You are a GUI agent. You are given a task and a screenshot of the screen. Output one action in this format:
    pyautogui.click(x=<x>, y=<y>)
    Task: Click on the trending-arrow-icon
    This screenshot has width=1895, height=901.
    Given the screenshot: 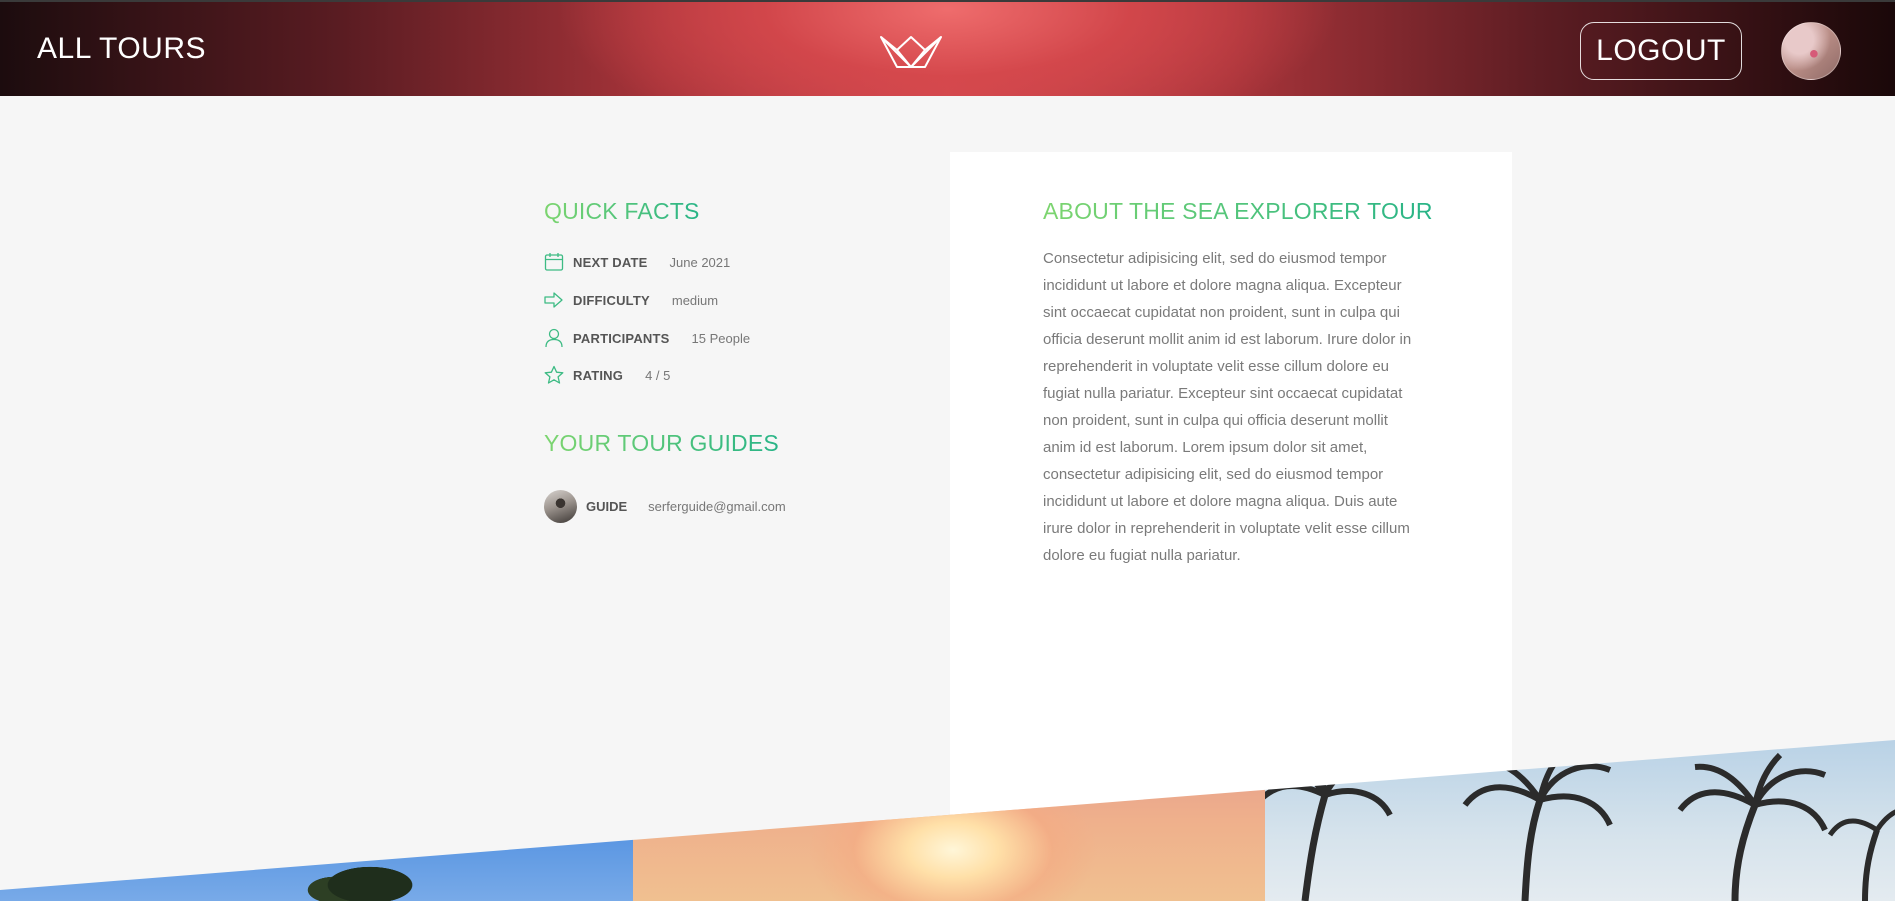 What is the action you would take?
    pyautogui.click(x=553, y=300)
    